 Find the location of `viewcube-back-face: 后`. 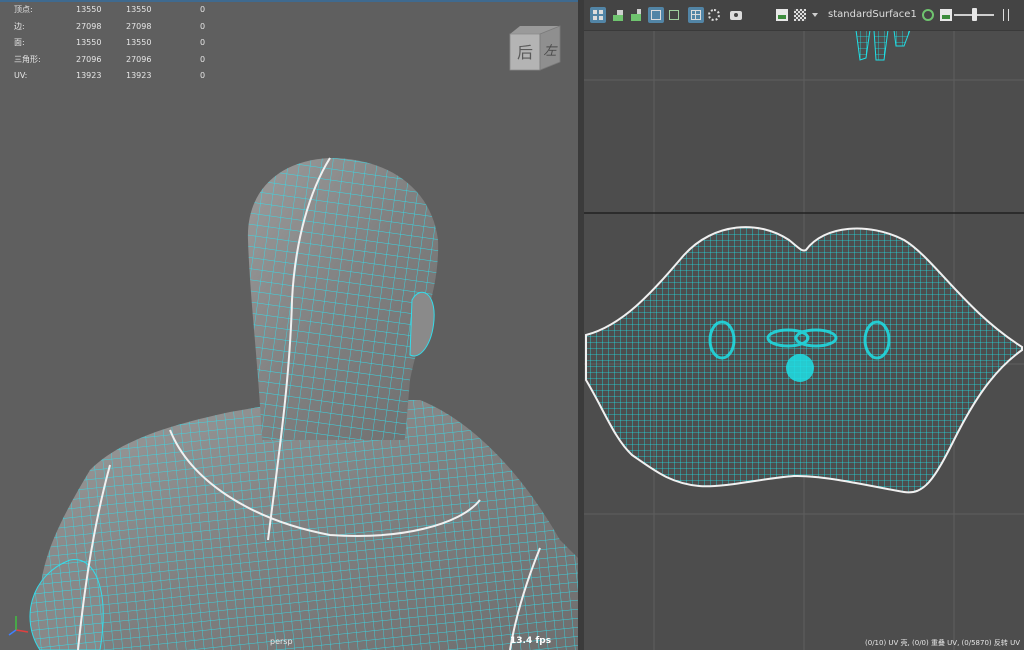

viewcube-back-face: 后 is located at coordinates (525, 52).